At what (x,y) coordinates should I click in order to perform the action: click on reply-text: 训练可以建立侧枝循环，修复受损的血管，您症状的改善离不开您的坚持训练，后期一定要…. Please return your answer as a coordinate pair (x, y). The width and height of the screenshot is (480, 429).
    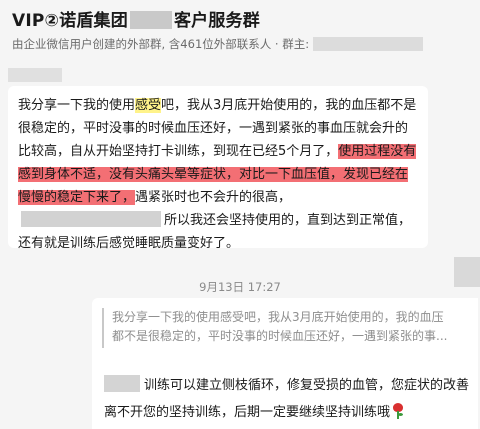
    Looking at the image, I should click on (289, 399).